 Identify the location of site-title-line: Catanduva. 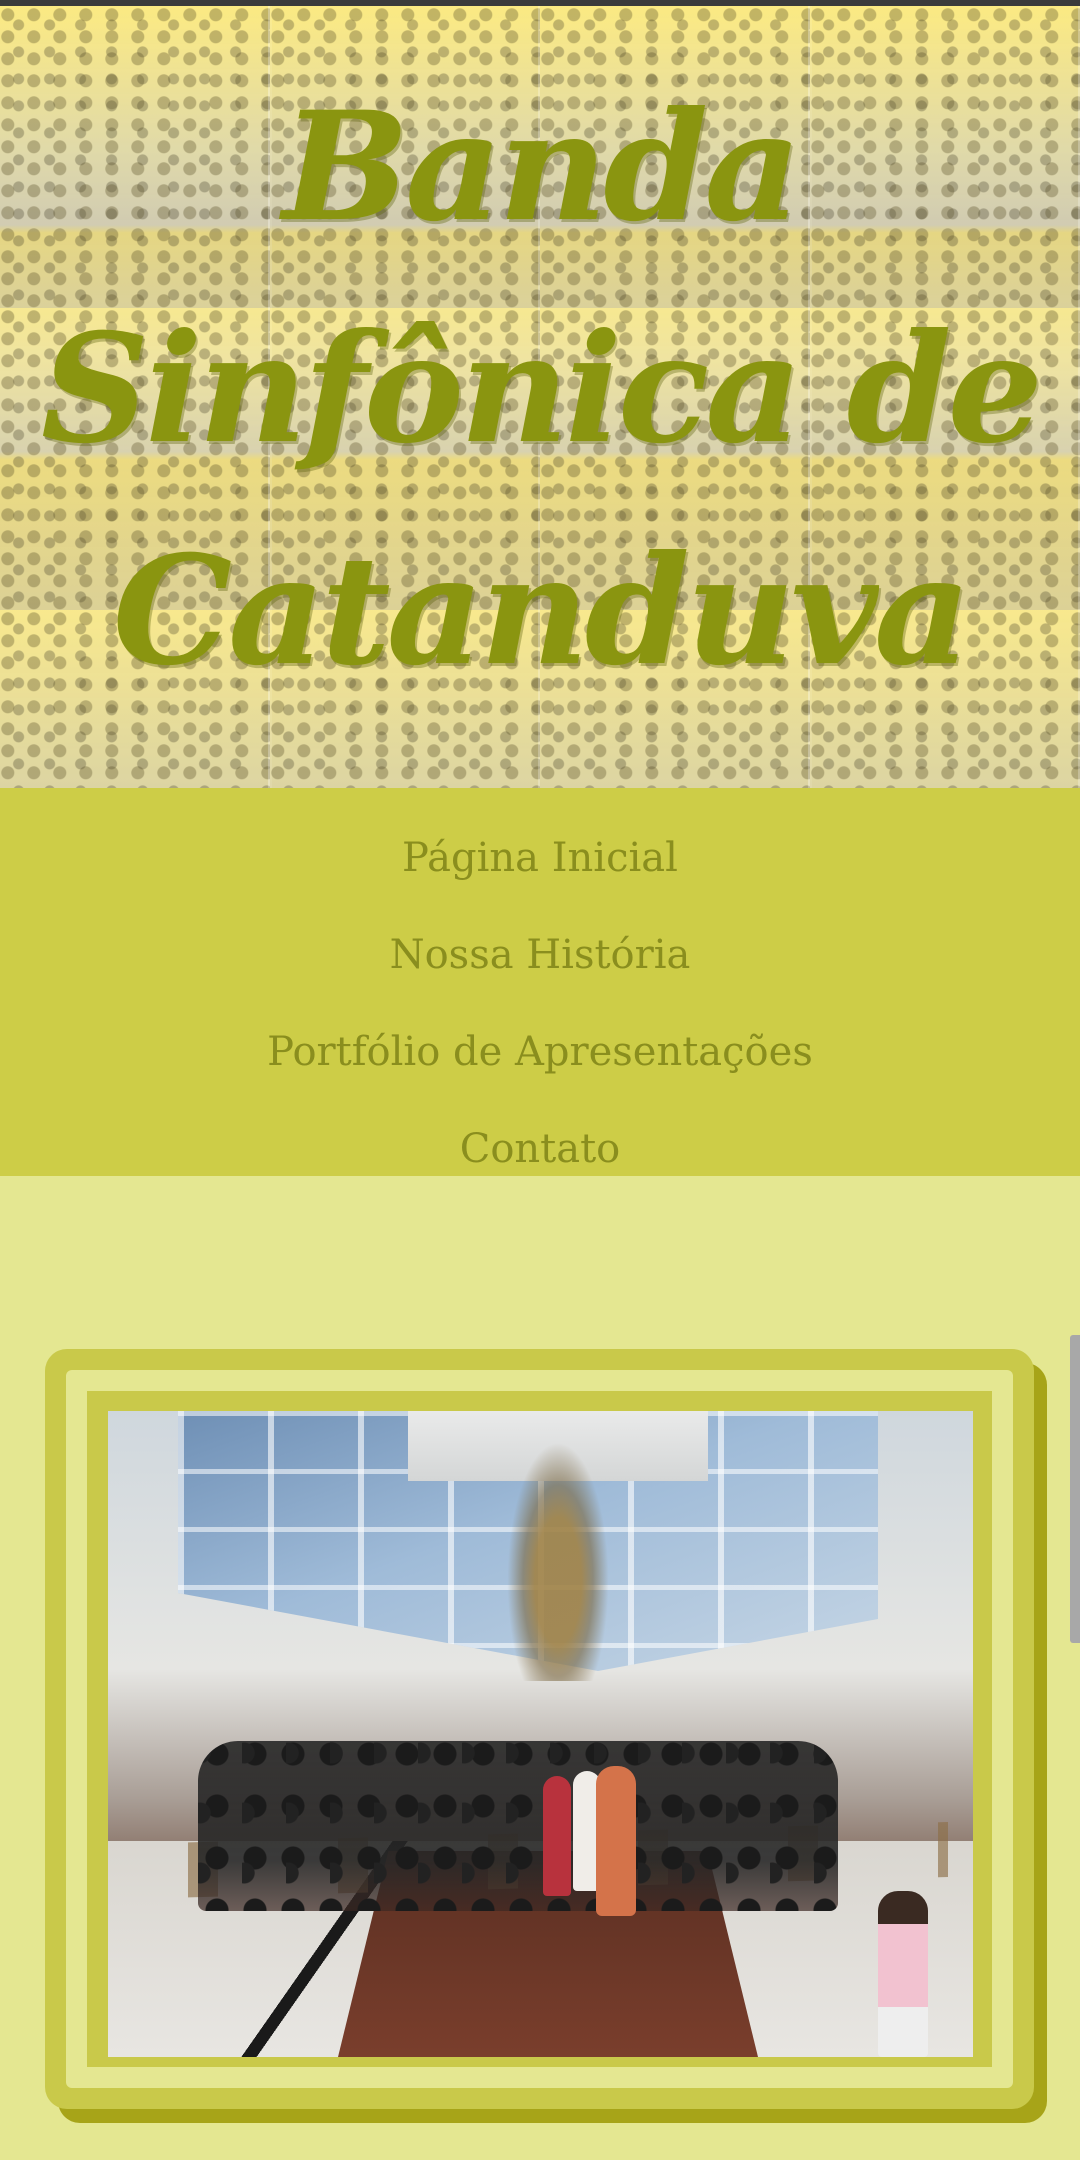
(541, 611).